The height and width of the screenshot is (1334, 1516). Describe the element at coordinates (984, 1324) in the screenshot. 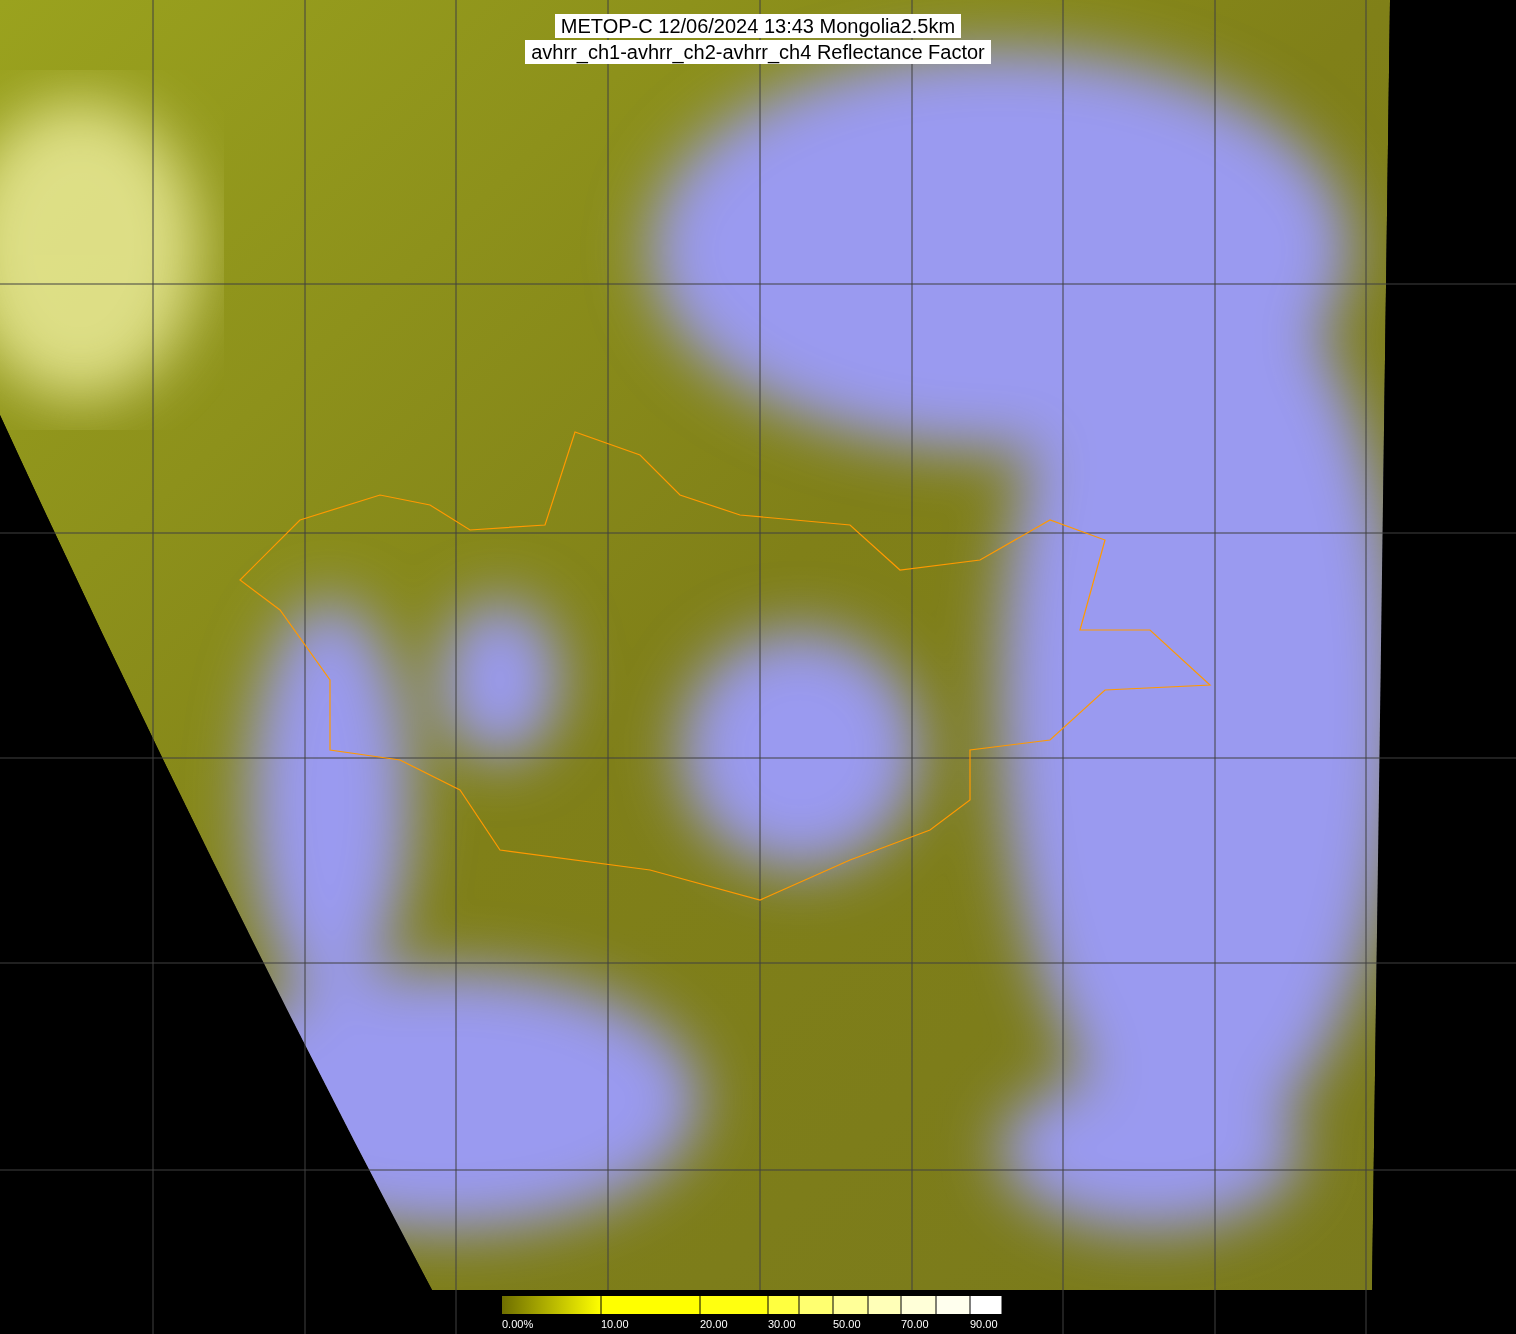

I see `colorbar-label: 90.00` at that location.